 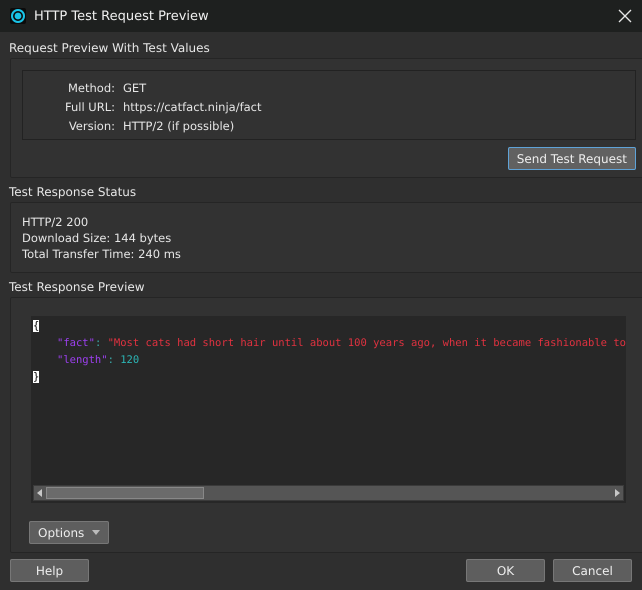 I want to click on options-button: Options, so click(x=69, y=532).